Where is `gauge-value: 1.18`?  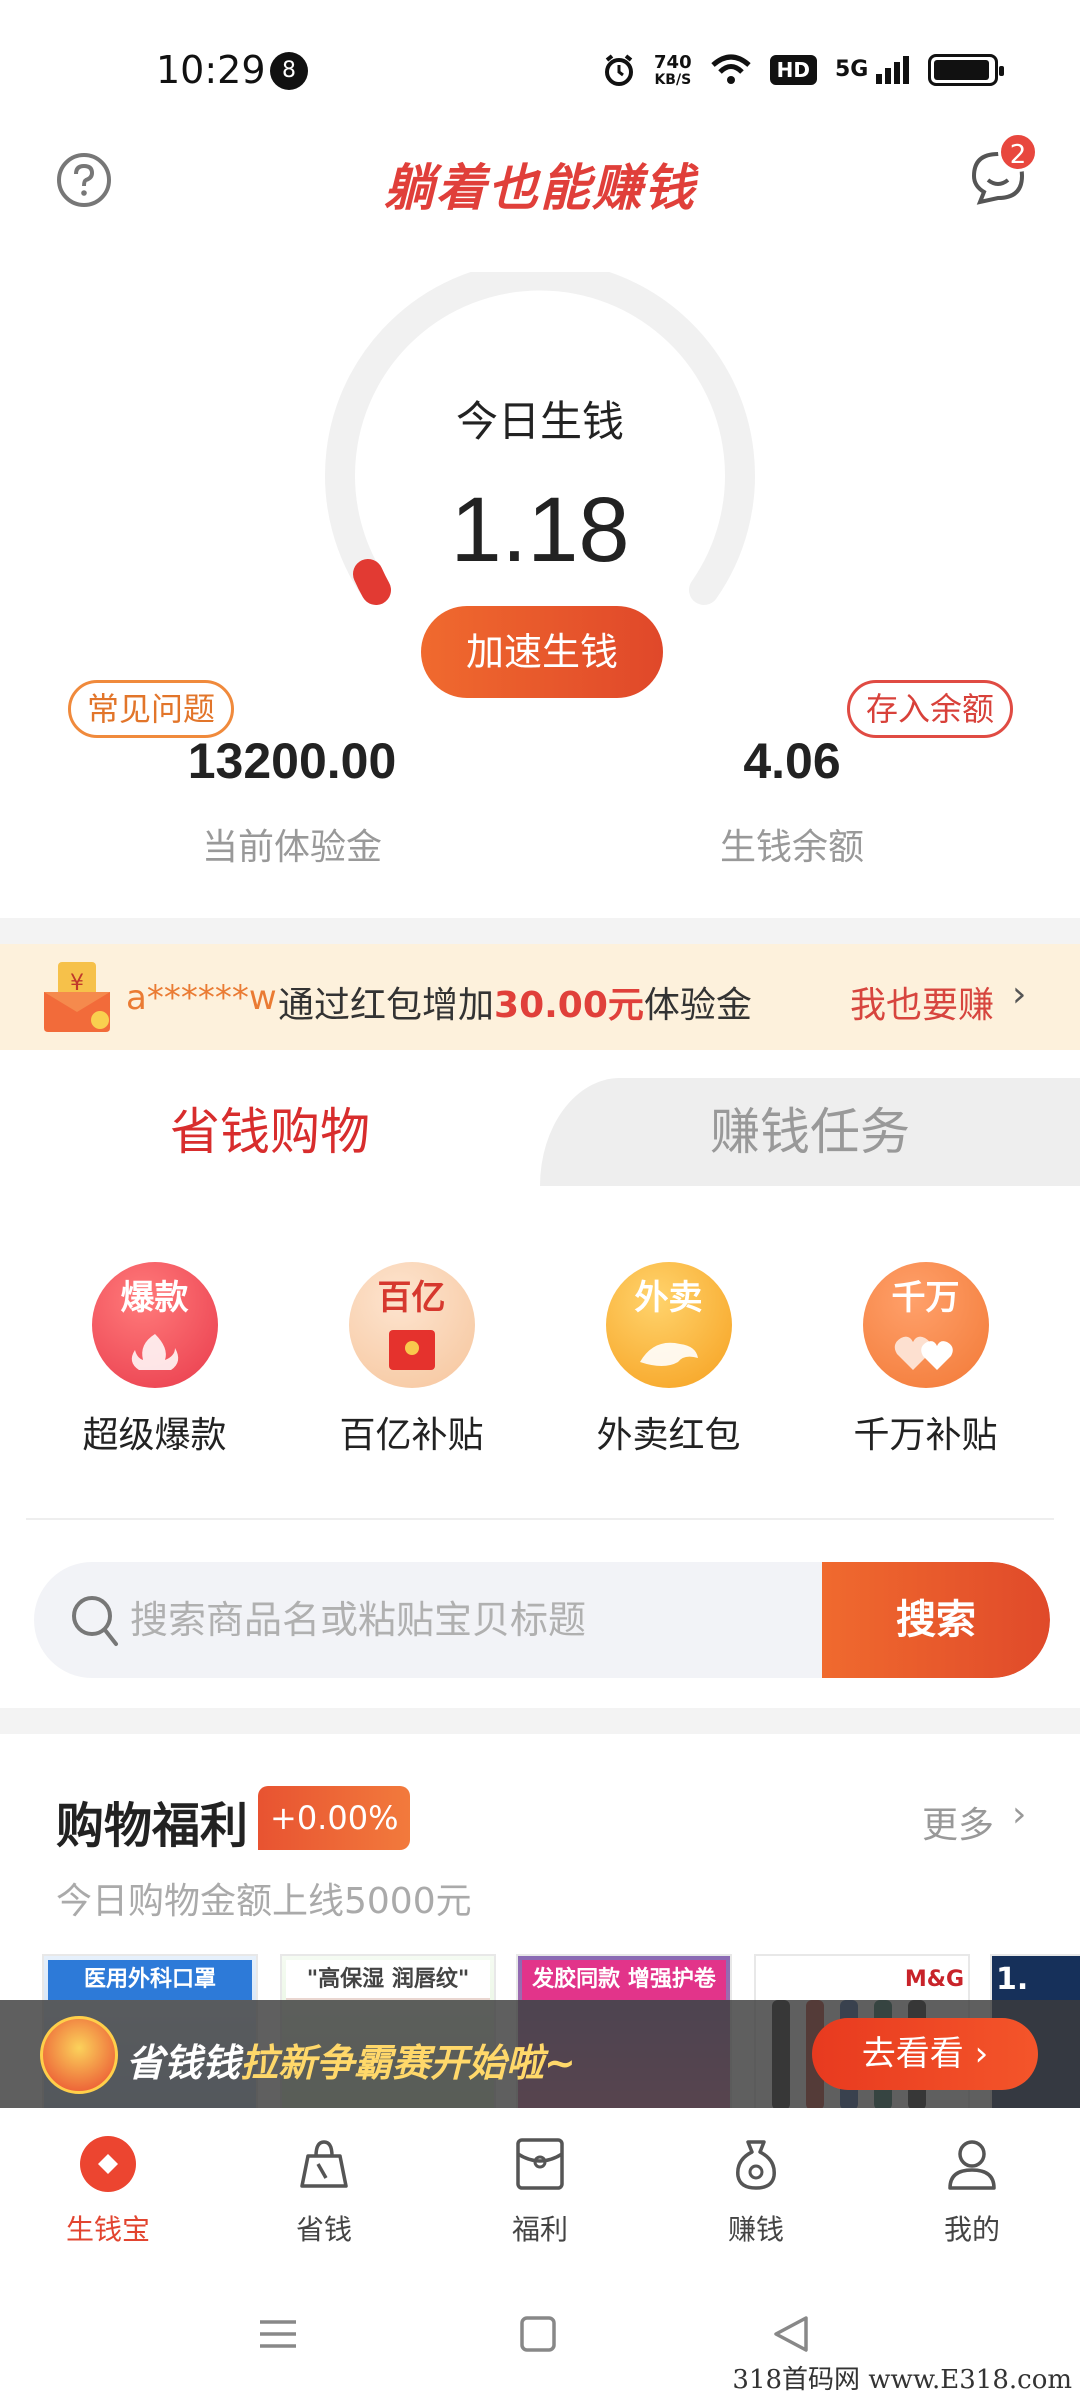 gauge-value: 1.18 is located at coordinates (540, 530).